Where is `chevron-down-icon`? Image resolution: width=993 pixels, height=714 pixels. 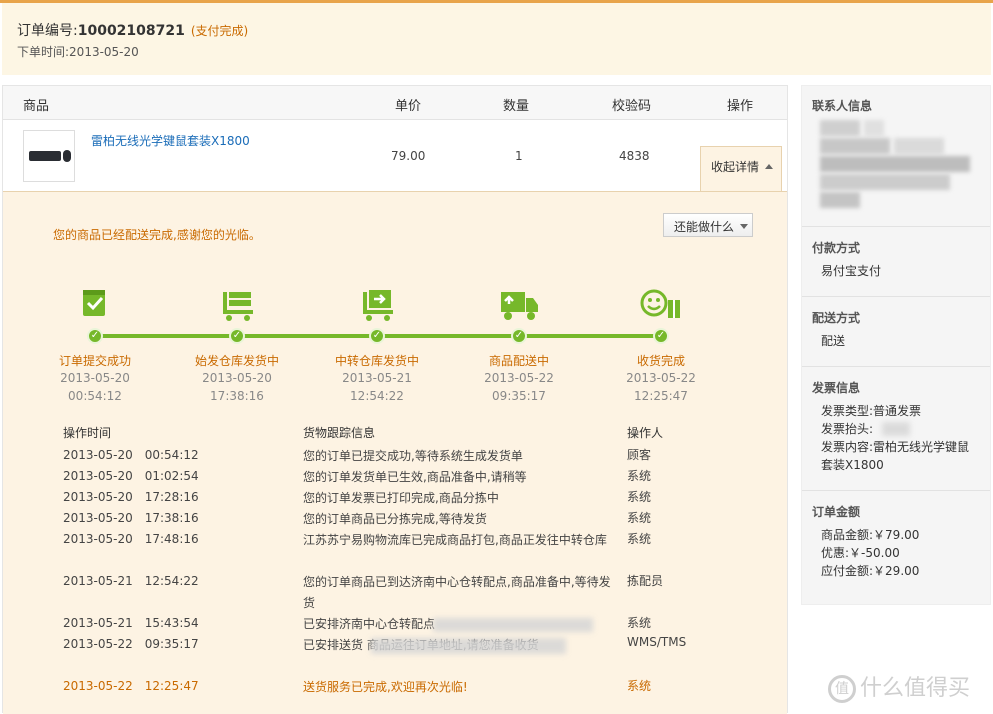
chevron-down-icon is located at coordinates (744, 226).